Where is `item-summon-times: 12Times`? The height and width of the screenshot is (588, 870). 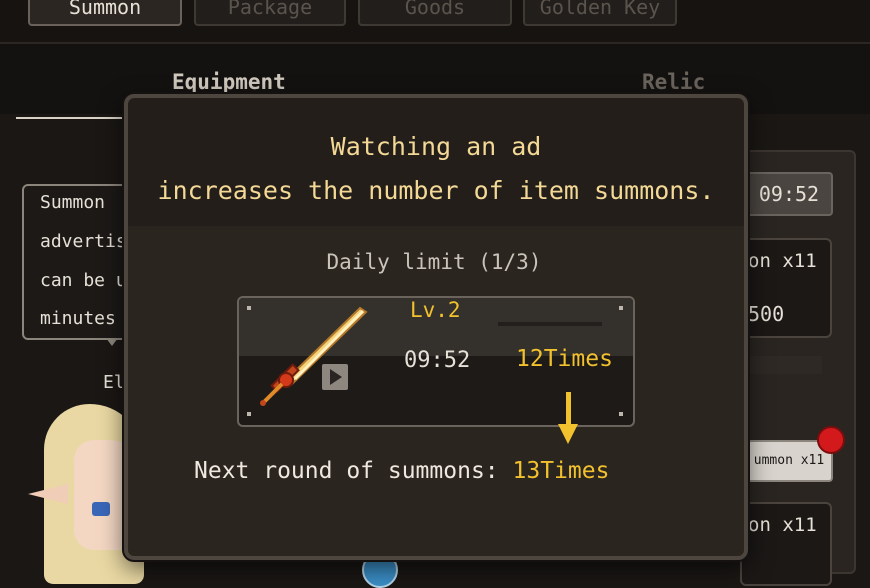 item-summon-times: 12Times is located at coordinates (564, 359).